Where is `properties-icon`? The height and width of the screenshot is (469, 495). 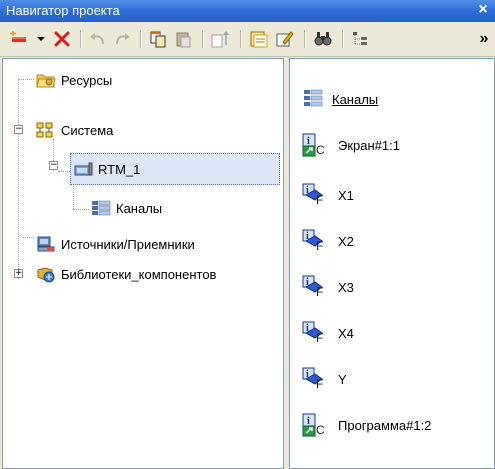
properties-icon is located at coordinates (259, 39).